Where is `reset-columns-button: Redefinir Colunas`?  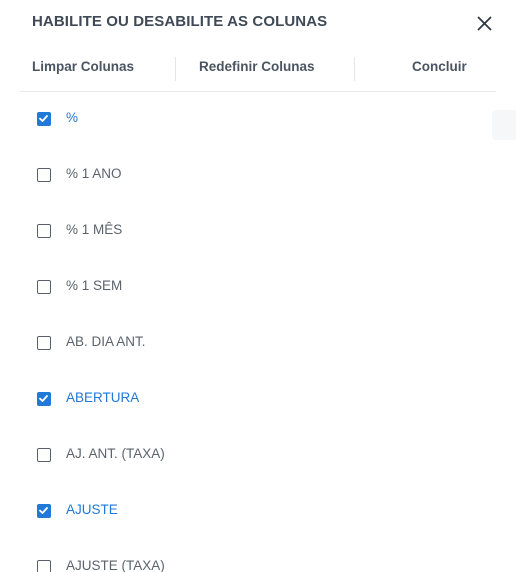
reset-columns-button: Redefinir Colunas is located at coordinates (257, 66).